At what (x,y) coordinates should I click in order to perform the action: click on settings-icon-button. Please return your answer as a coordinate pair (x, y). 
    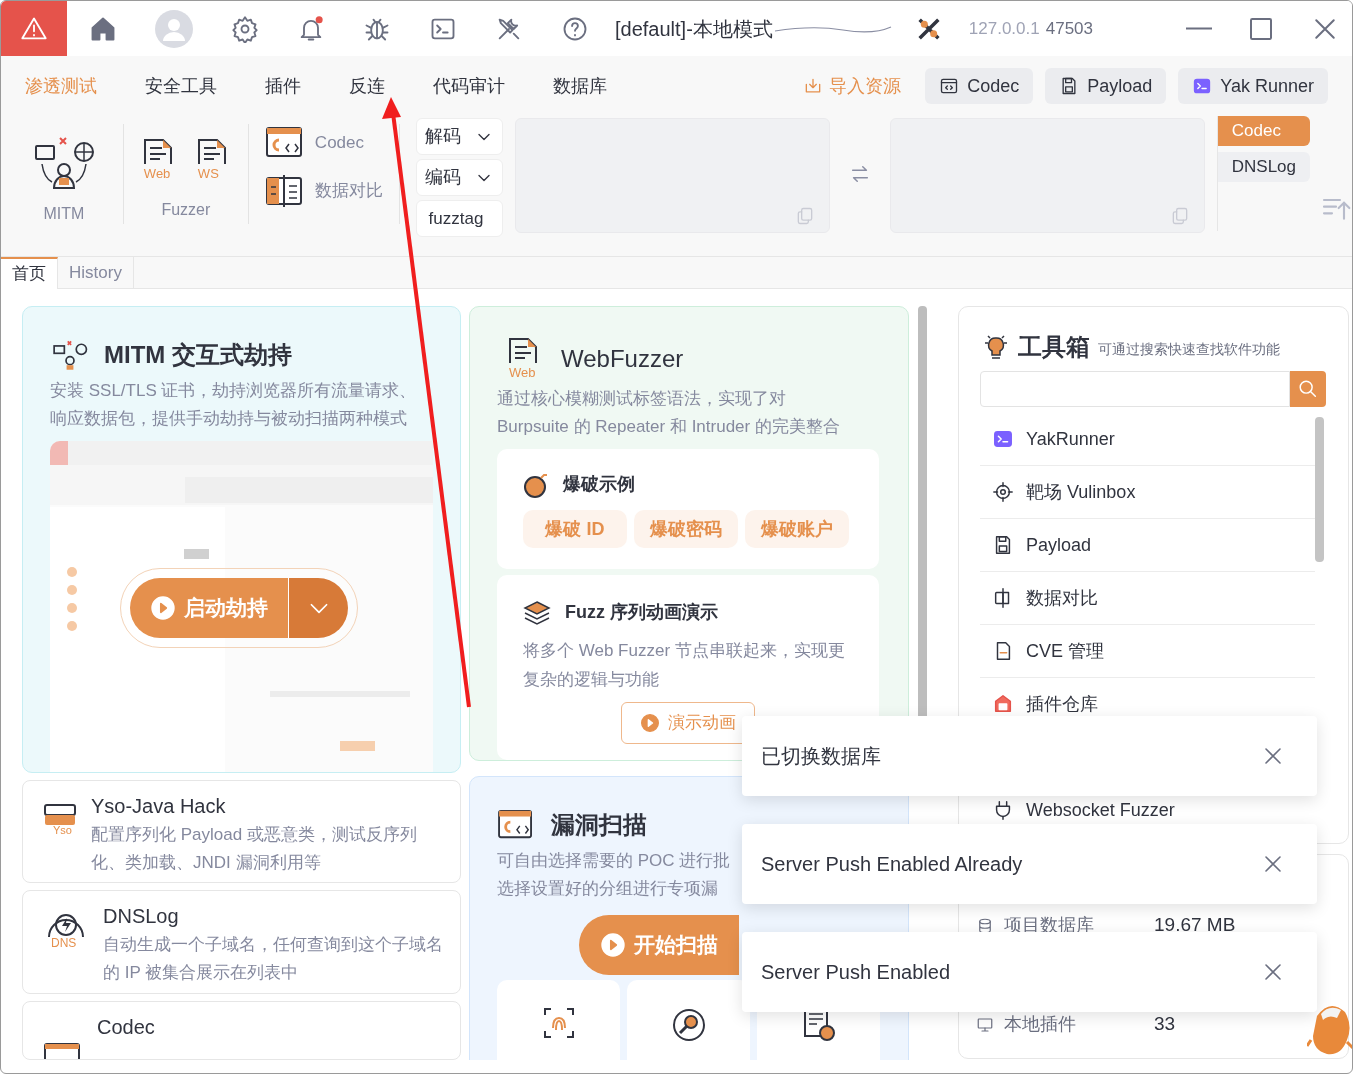
    Looking at the image, I should click on (245, 28).